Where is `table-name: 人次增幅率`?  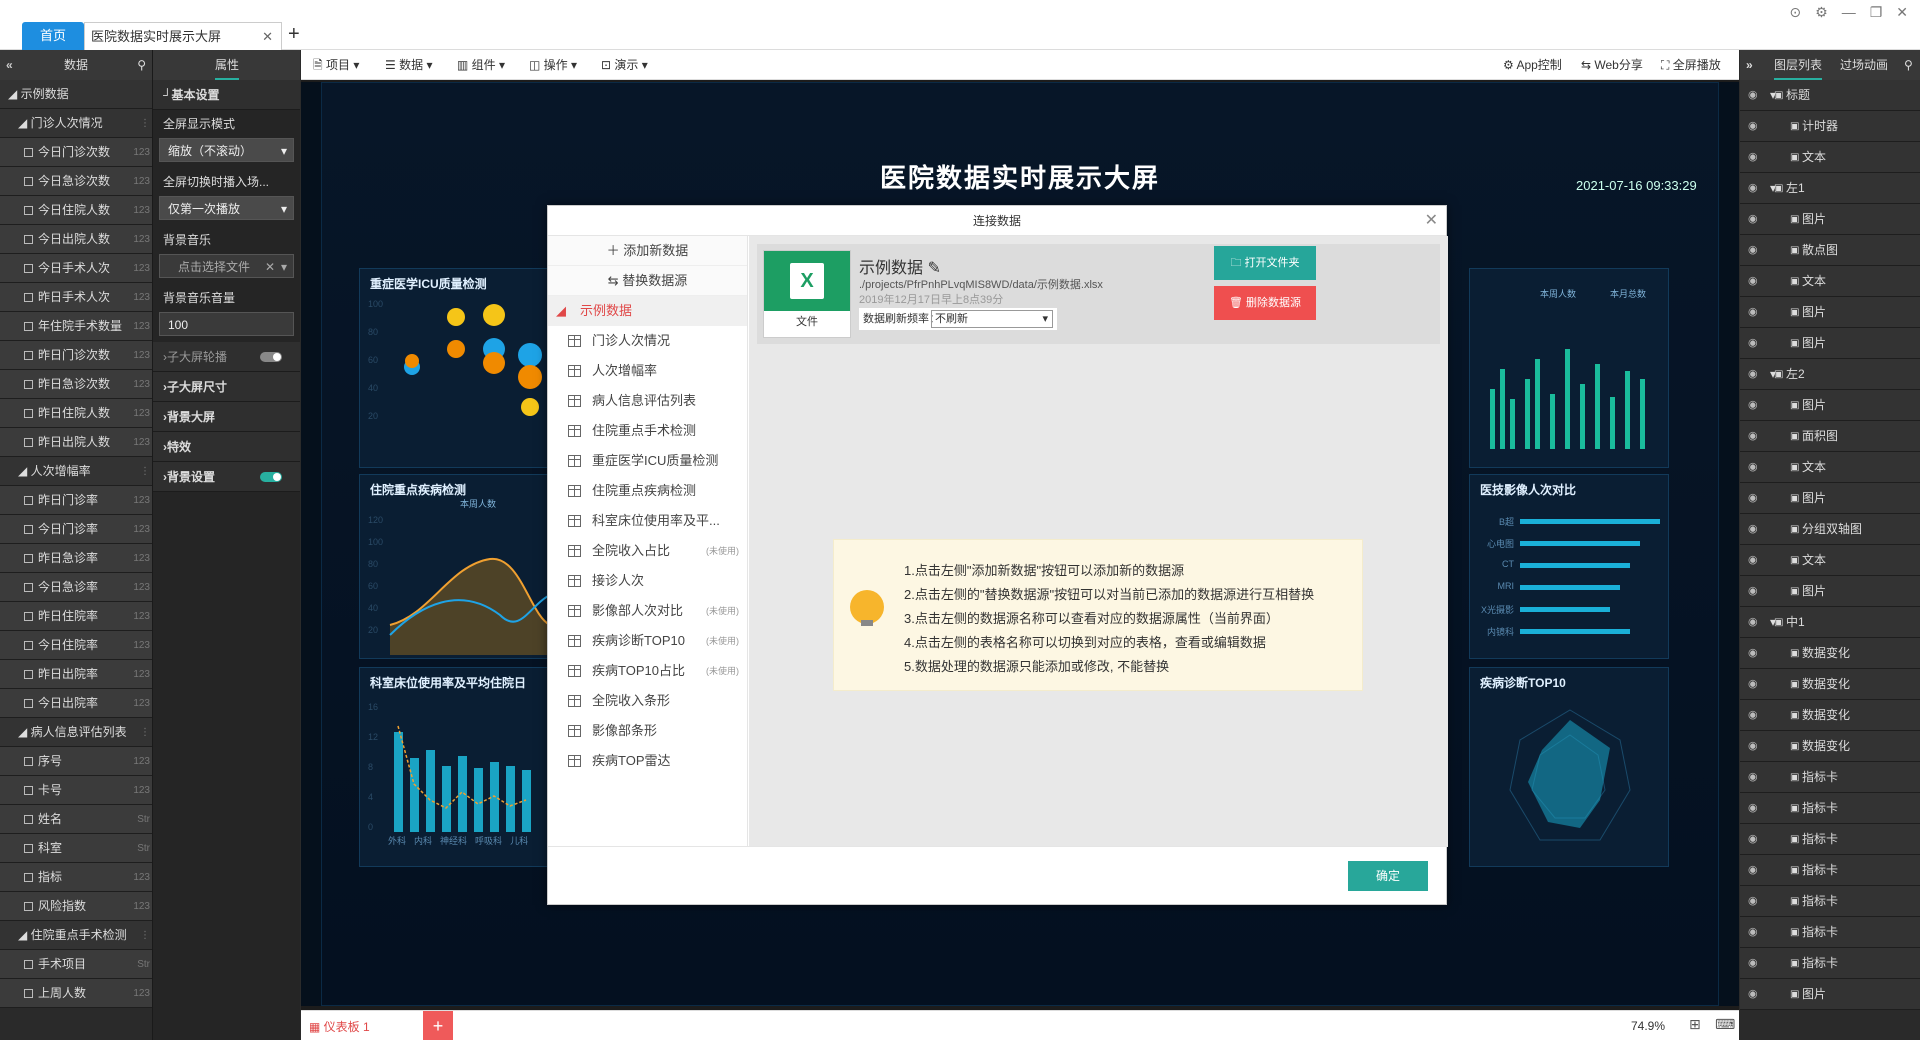 table-name: 人次增幅率 is located at coordinates (625, 370).